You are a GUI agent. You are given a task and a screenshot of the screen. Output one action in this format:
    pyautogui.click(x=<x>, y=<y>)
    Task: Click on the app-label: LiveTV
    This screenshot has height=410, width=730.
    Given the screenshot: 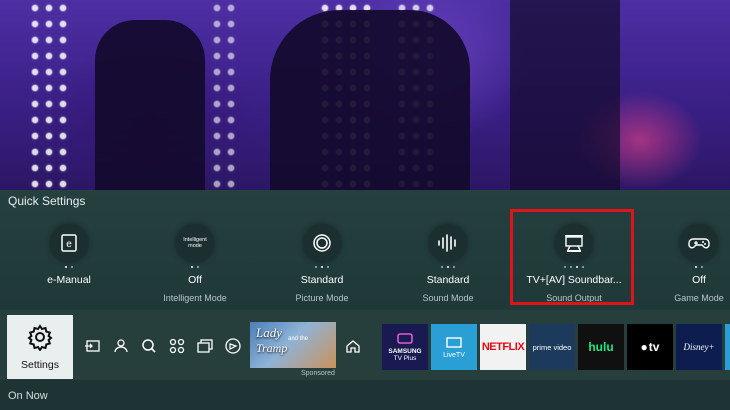 What is the action you would take?
    pyautogui.click(x=454, y=355)
    